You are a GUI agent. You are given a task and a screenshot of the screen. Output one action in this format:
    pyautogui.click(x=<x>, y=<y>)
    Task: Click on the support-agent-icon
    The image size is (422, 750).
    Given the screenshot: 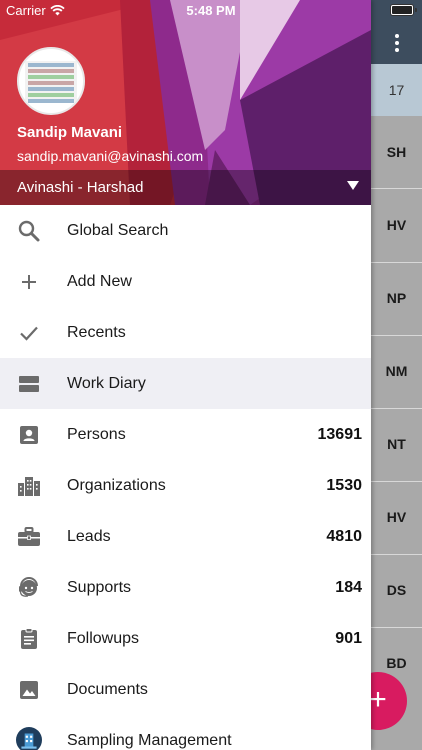 What is the action you would take?
    pyautogui.click(x=28, y=587)
    